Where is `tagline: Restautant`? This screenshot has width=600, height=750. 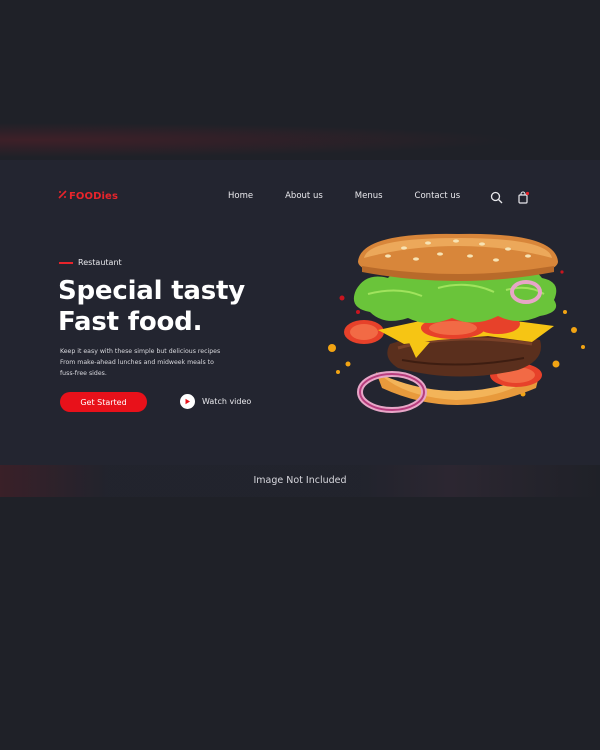 tagline: Restautant is located at coordinates (90, 262).